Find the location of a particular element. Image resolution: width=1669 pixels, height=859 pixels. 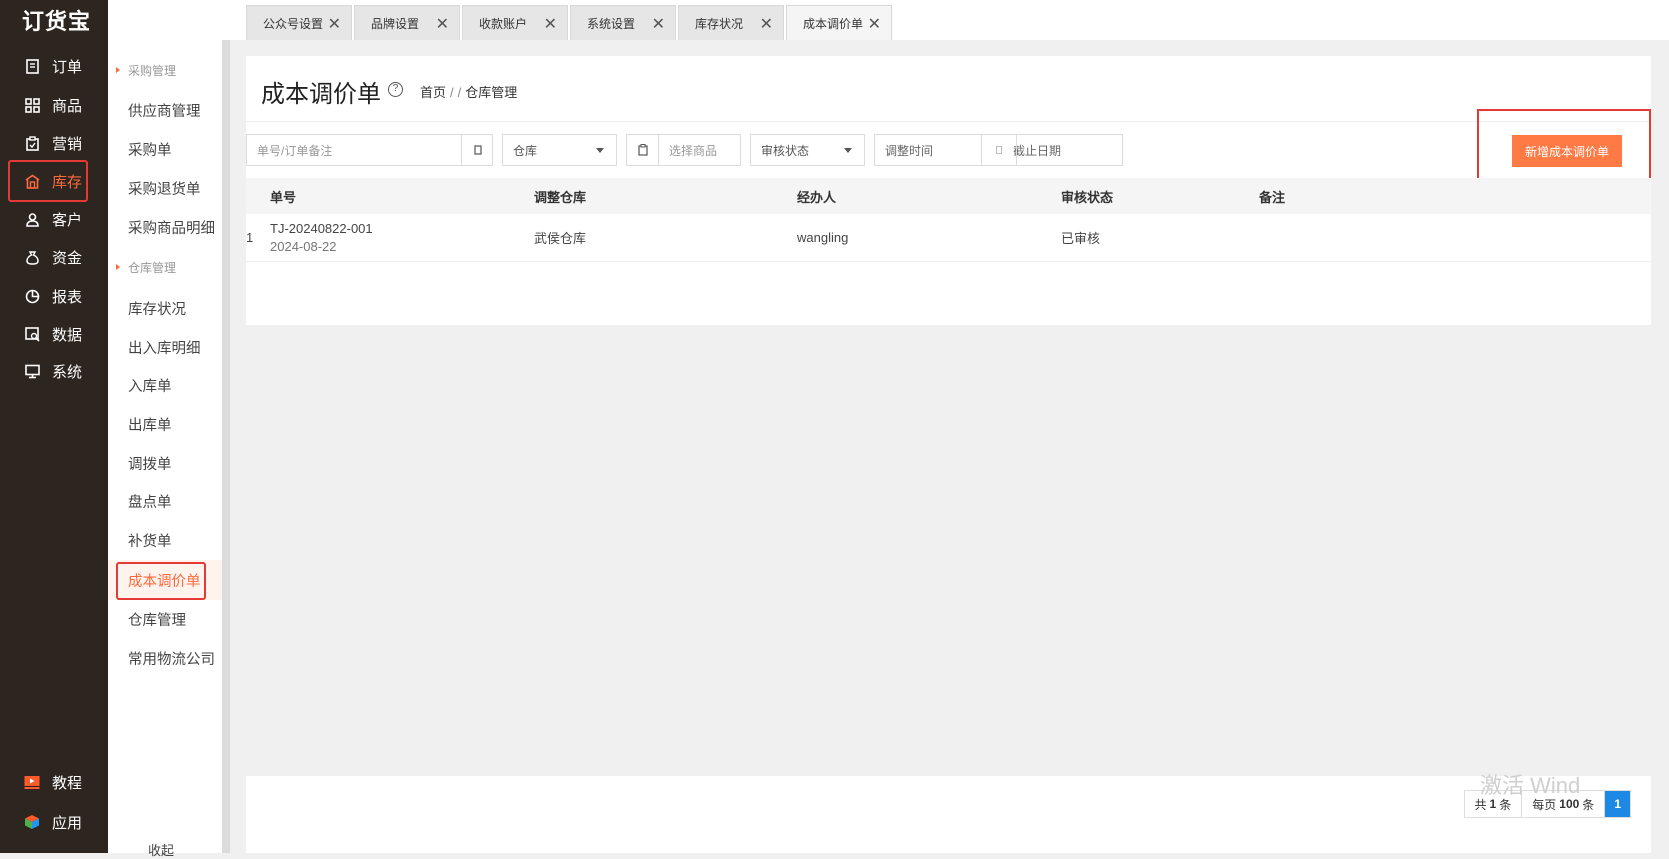

highlight-frame is located at coordinates (161, 581).